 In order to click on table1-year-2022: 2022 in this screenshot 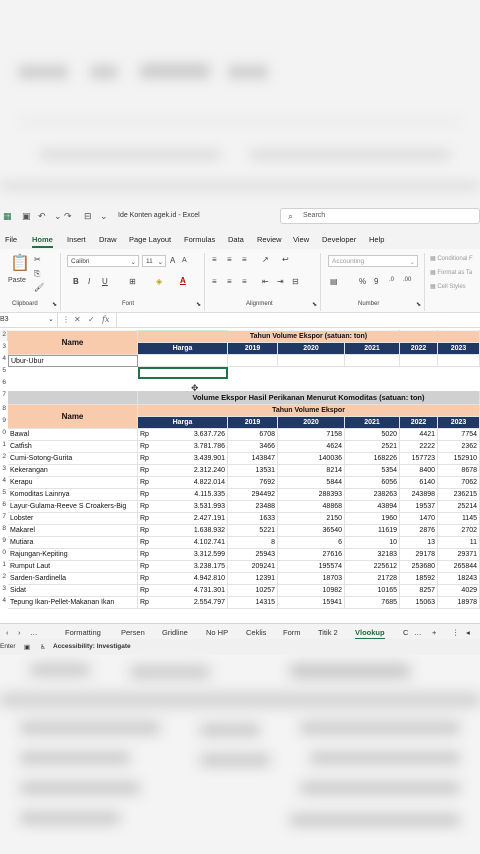, I will do `click(419, 349)`.